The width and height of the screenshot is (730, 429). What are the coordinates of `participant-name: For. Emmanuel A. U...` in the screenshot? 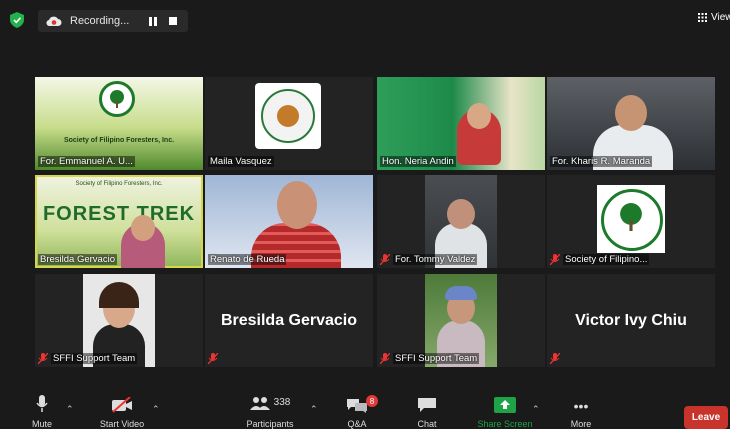 It's located at (86, 161).